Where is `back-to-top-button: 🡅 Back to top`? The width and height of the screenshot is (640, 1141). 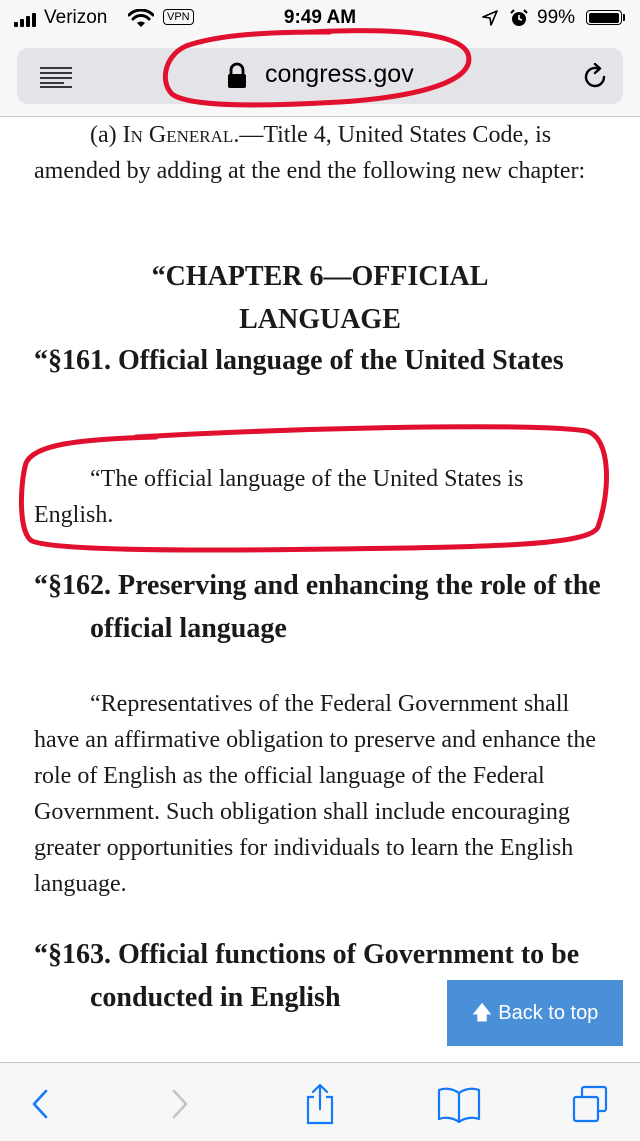 back-to-top-button: 🡅 Back to top is located at coordinates (535, 1013).